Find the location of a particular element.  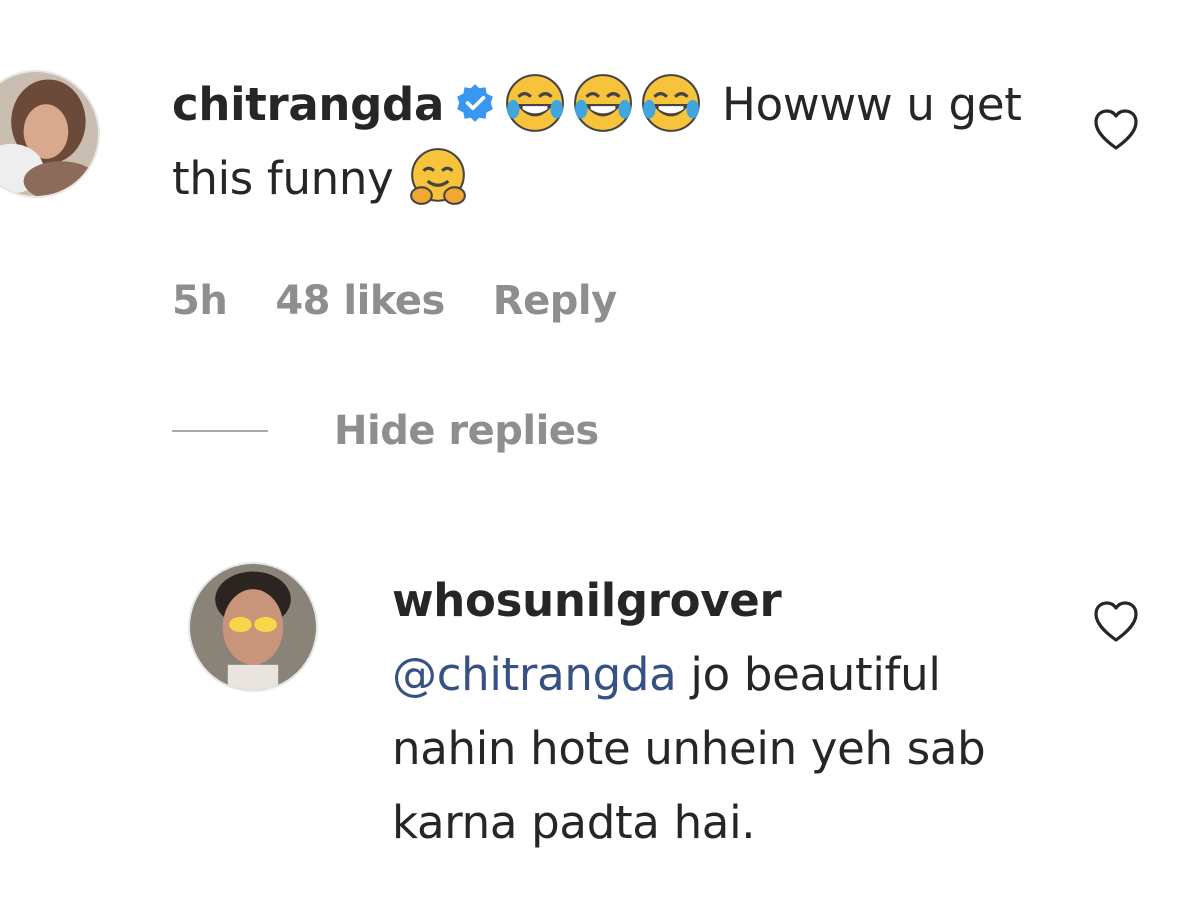

comment-time: 5h is located at coordinates (200, 301).